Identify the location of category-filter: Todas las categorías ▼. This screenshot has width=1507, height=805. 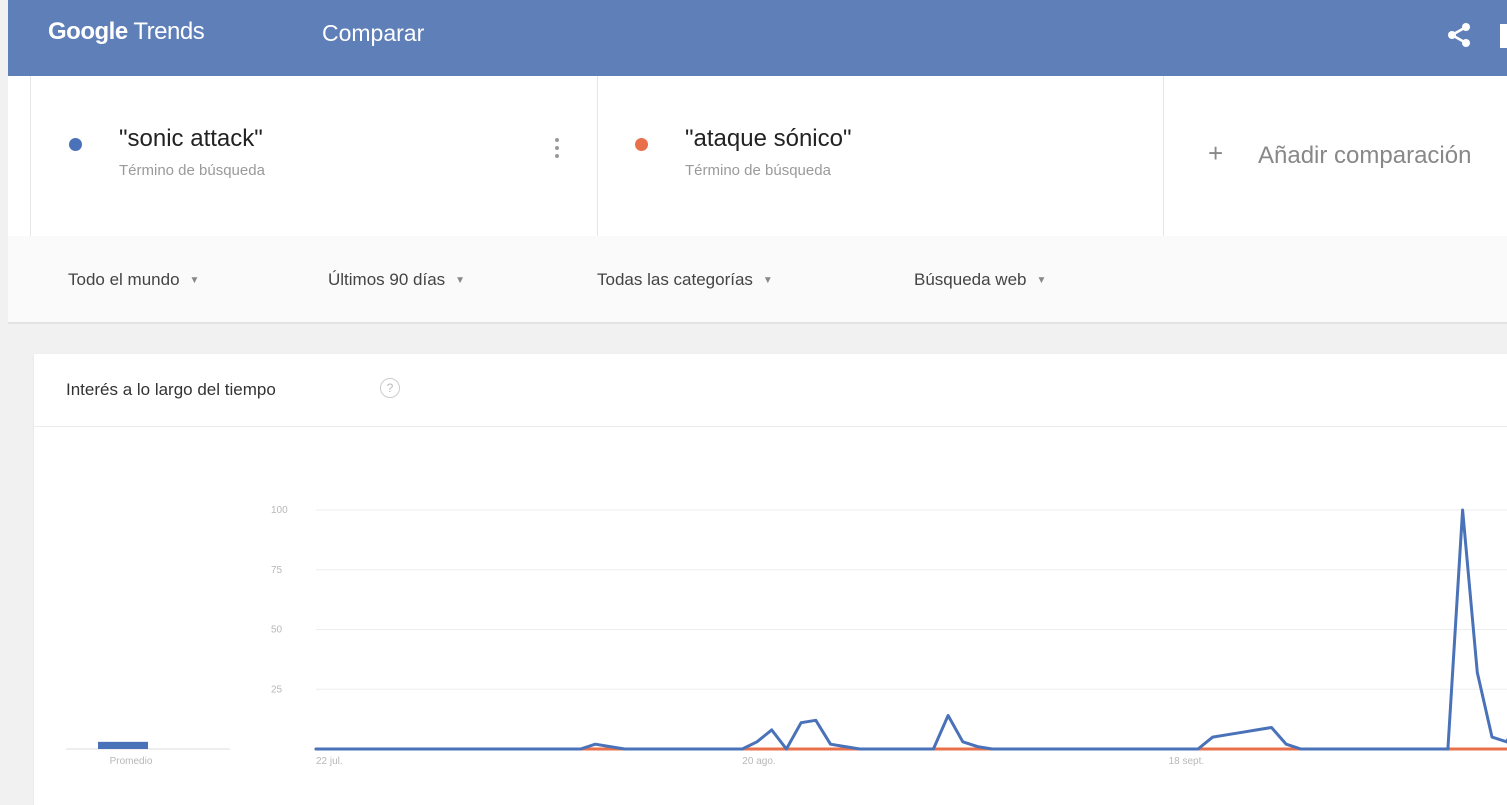
(685, 280).